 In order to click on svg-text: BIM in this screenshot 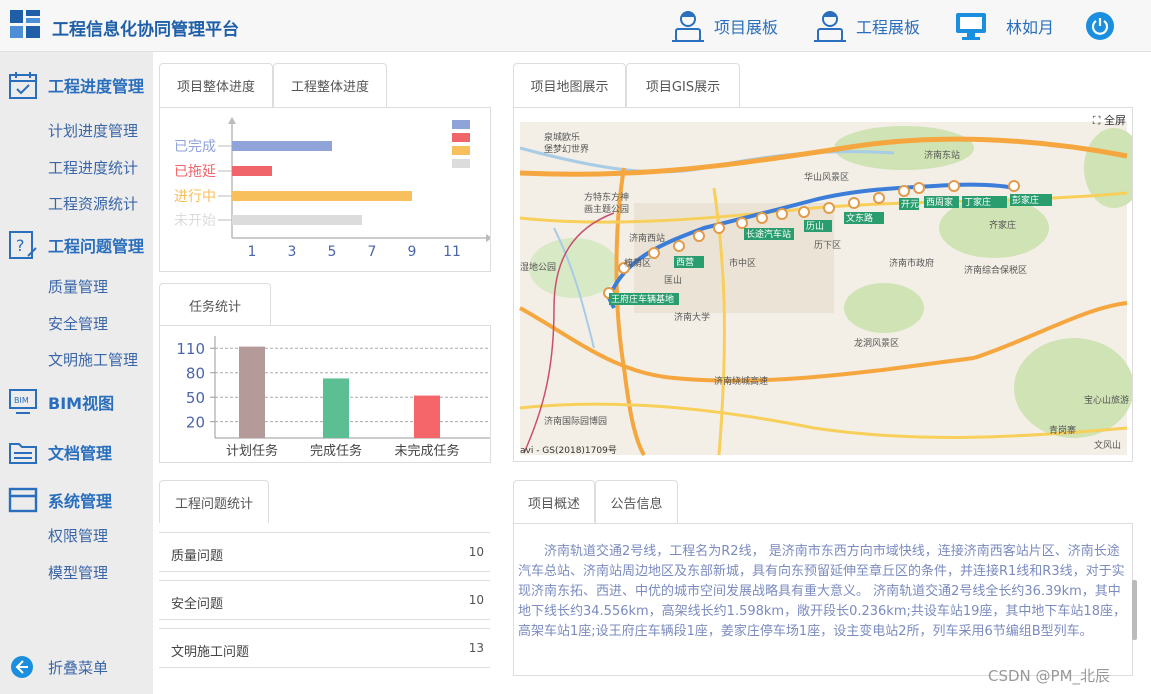, I will do `click(21, 400)`.